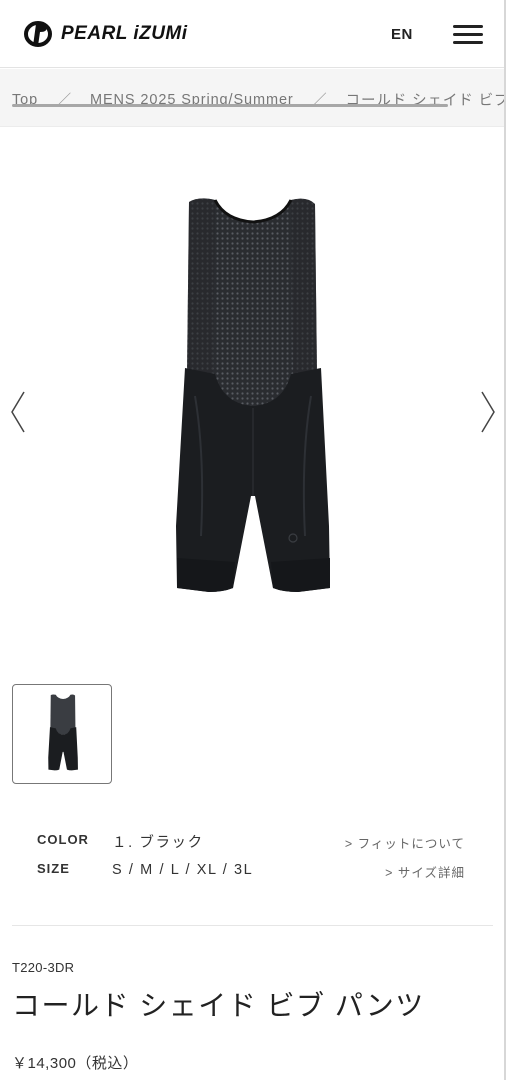 This screenshot has width=506, height=1080. Describe the element at coordinates (253, 395) in the screenshot. I see `product-image` at that location.